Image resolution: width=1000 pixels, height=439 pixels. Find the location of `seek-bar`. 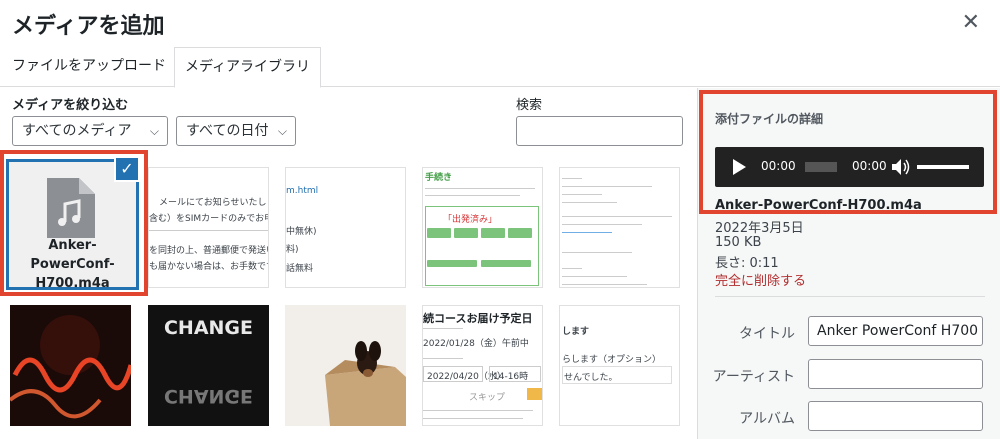

seek-bar is located at coordinates (821, 167).